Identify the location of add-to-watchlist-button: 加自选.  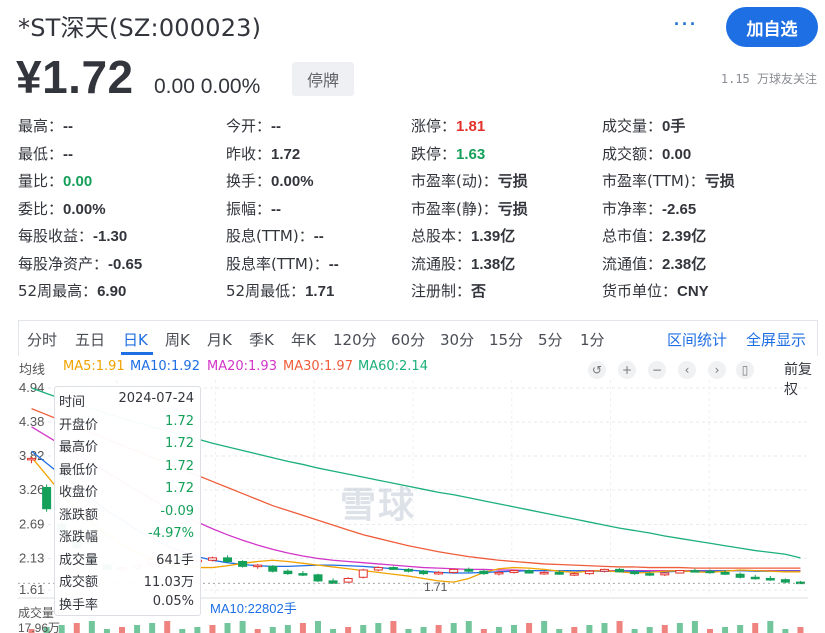
(772, 27).